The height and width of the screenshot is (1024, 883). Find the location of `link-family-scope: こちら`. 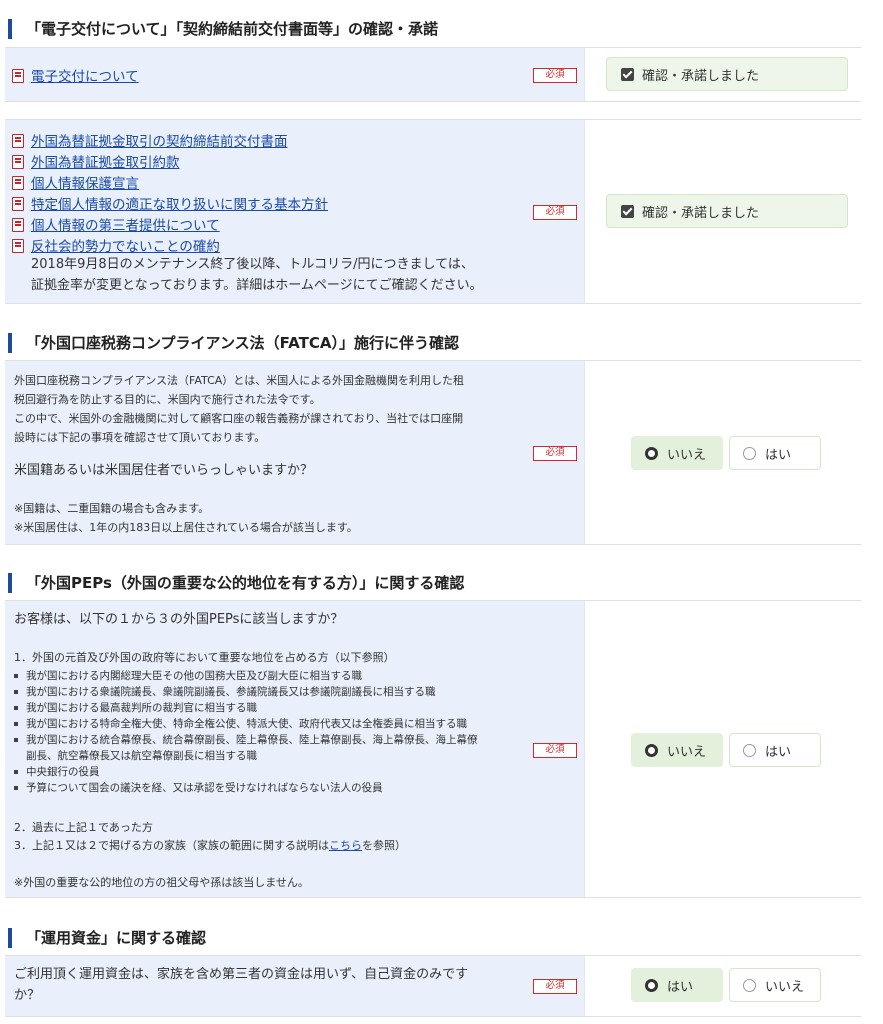

link-family-scope: こちら is located at coordinates (345, 845).